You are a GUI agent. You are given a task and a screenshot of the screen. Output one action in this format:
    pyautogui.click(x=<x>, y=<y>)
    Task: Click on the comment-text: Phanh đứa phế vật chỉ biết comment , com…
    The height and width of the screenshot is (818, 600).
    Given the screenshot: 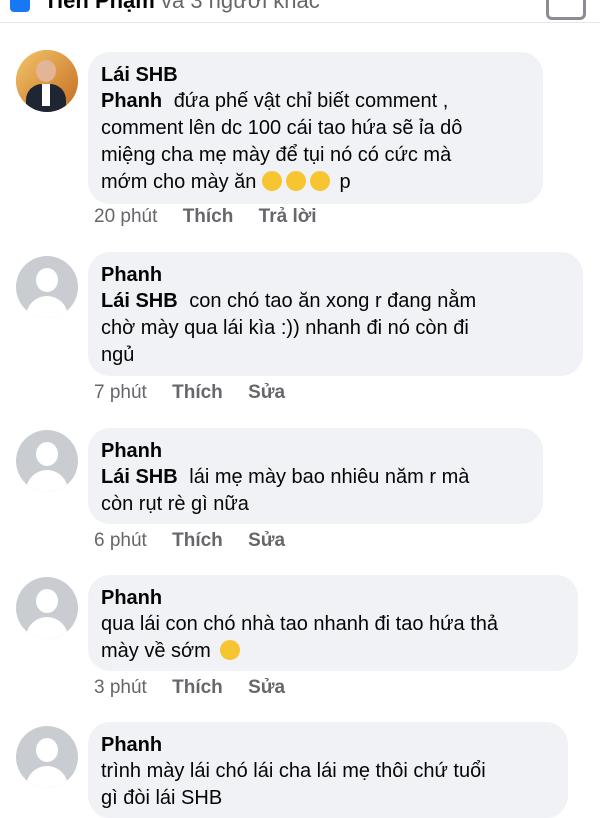 What is the action you would take?
    pyautogui.click(x=315, y=142)
    